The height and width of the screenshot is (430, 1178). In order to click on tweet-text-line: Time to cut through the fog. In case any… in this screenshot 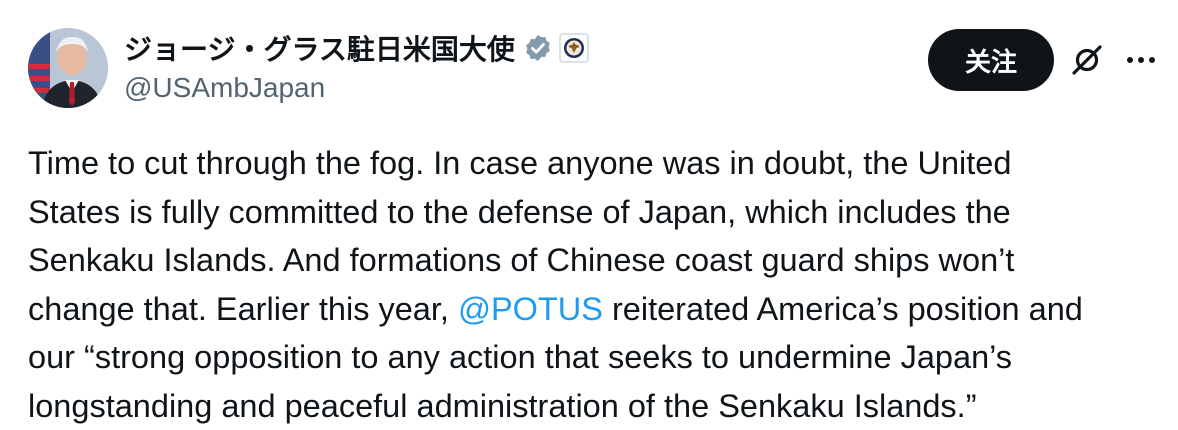, I will do `click(598, 163)`.